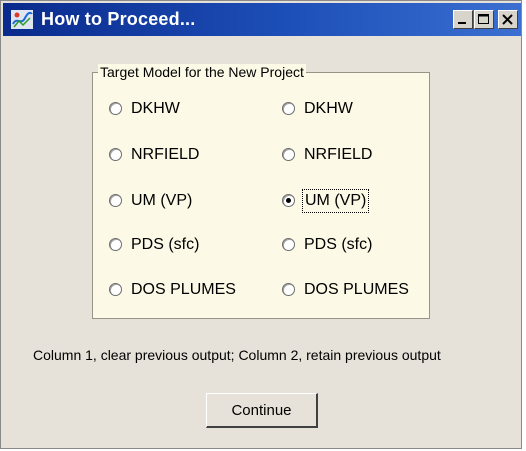 Image resolution: width=526 pixels, height=451 pixels. Describe the element at coordinates (22, 19) in the screenshot. I see `app-icon` at that location.